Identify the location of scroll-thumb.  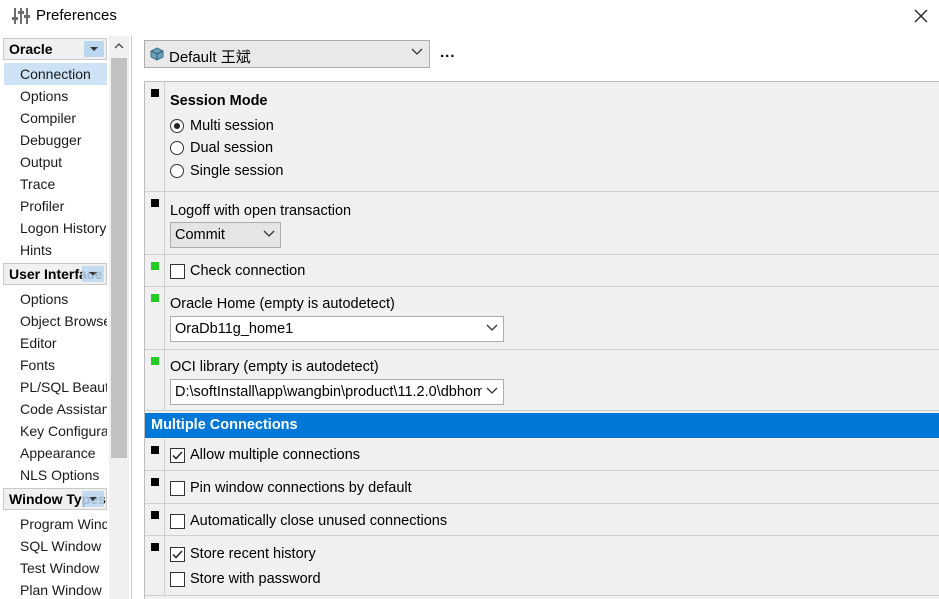
(119, 258).